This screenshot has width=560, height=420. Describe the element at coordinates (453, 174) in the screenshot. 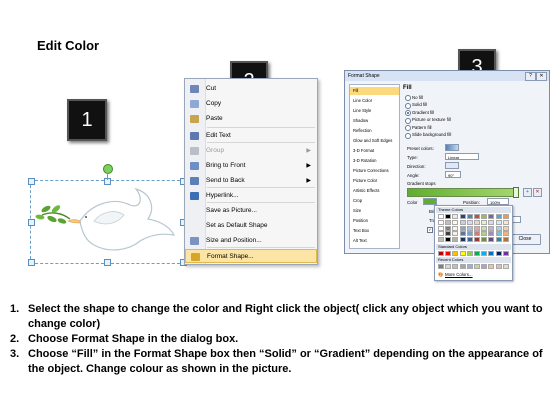

I see `angle-input: 90°` at that location.